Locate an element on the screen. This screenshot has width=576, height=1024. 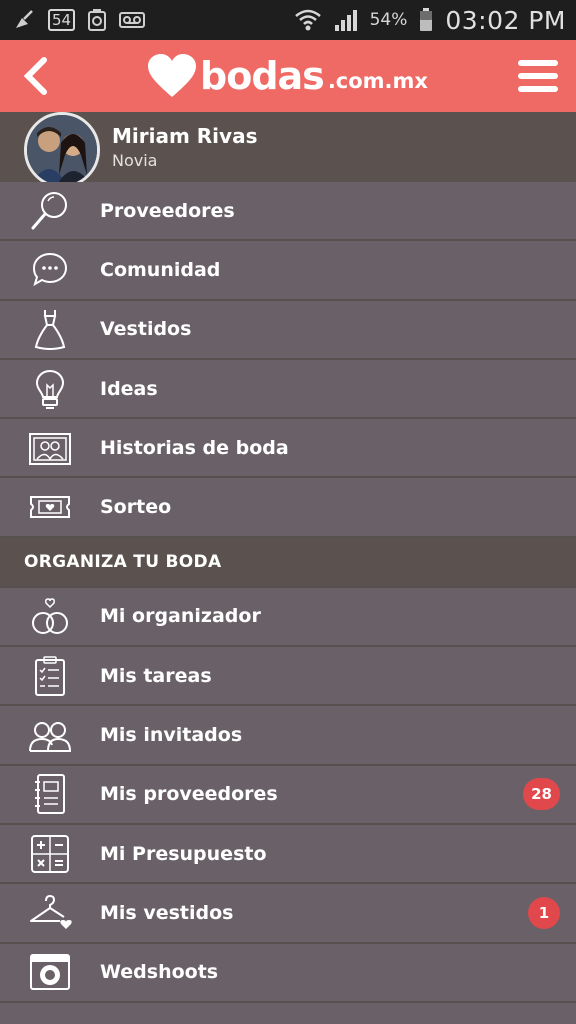
menu-item-proveedores: Proveedores is located at coordinates (288, 212).